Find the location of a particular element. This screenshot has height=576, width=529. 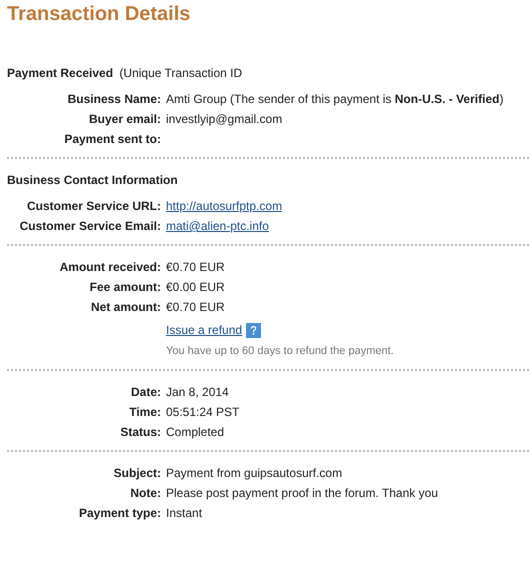

refund-link: Issue a refund is located at coordinates (204, 330).